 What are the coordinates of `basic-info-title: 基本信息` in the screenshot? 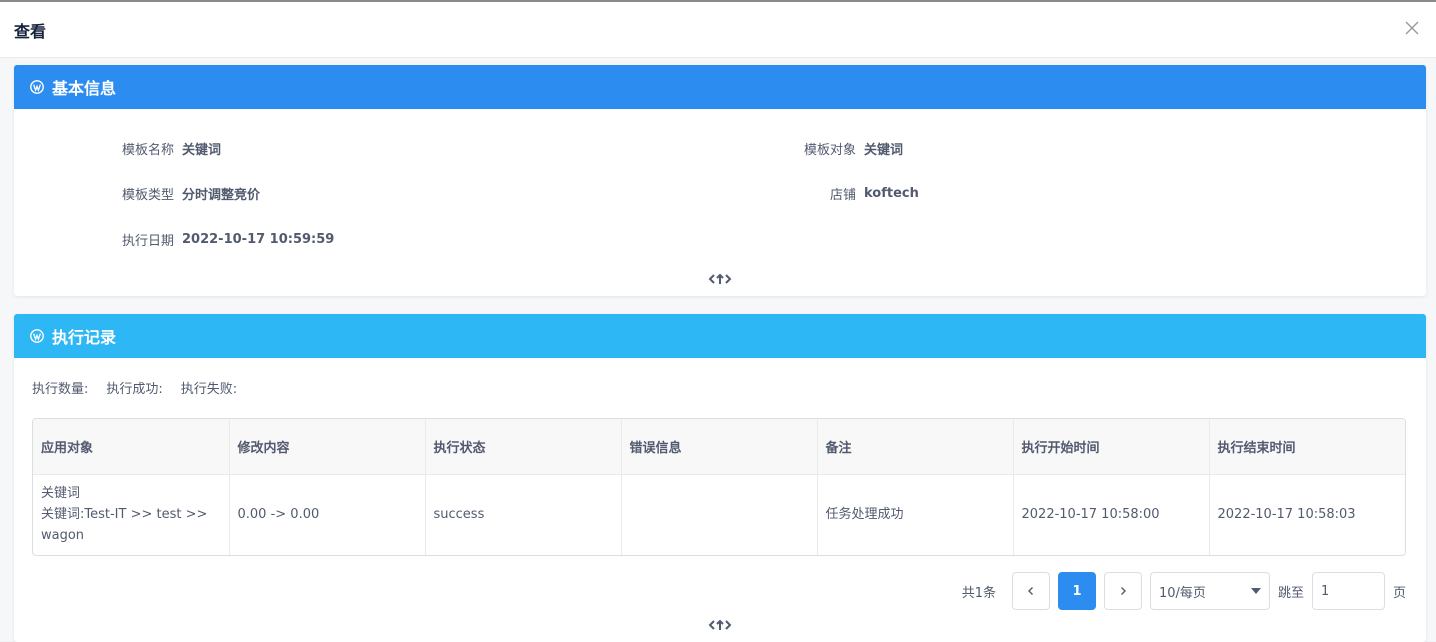 It's located at (84, 88).